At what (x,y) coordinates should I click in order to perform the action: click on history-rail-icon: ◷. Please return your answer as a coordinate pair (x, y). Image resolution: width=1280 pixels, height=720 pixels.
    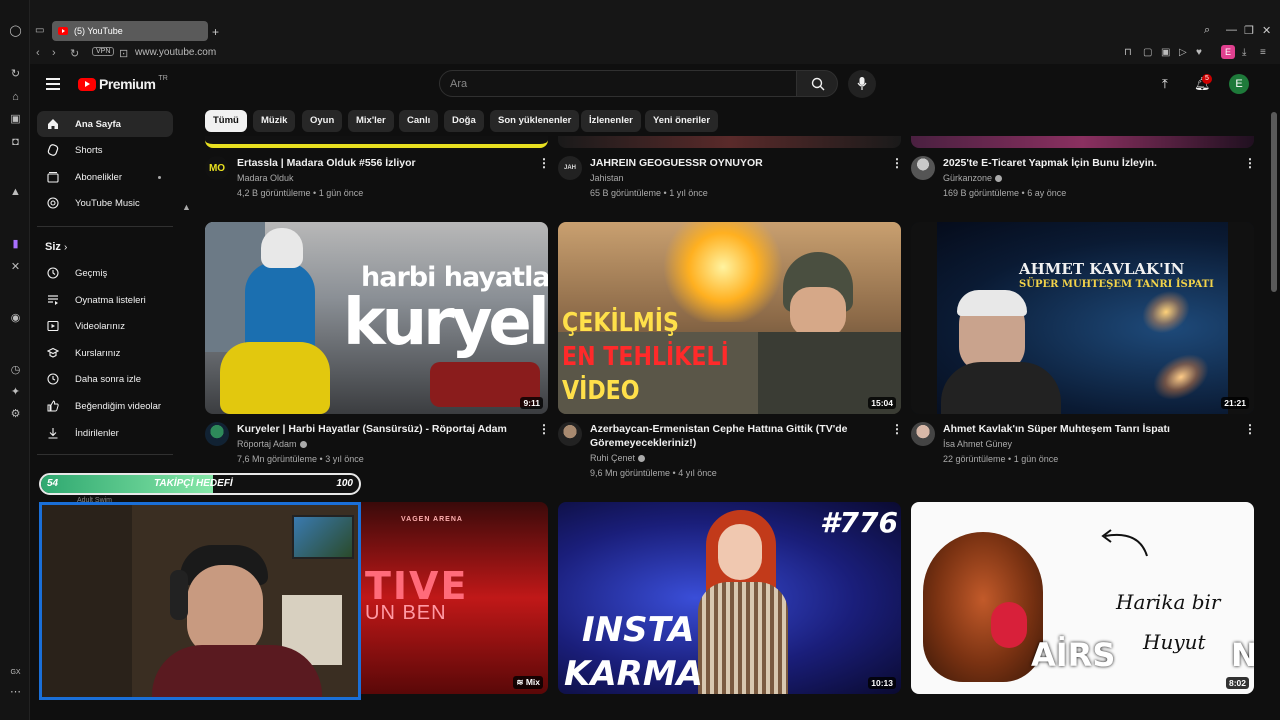
    Looking at the image, I should click on (15, 370).